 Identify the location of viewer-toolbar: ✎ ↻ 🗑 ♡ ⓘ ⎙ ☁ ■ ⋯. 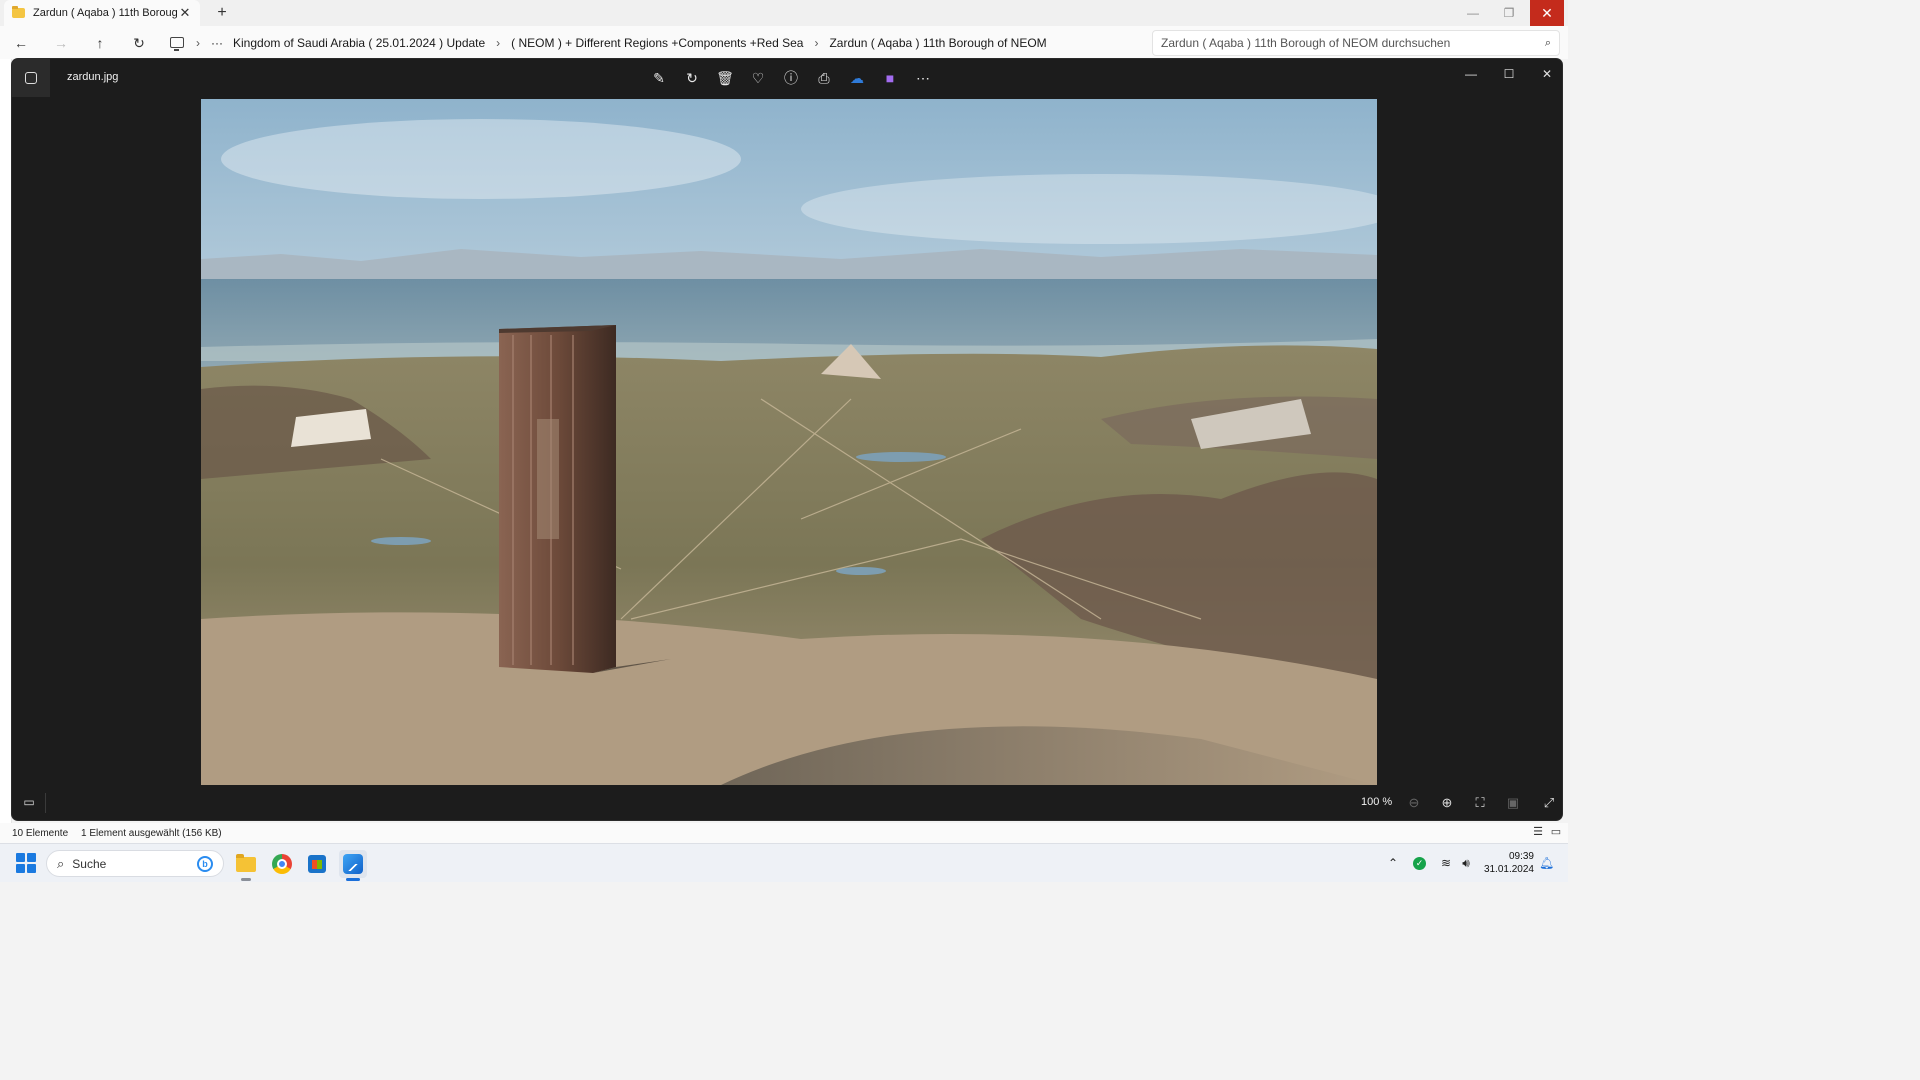
(791, 78).